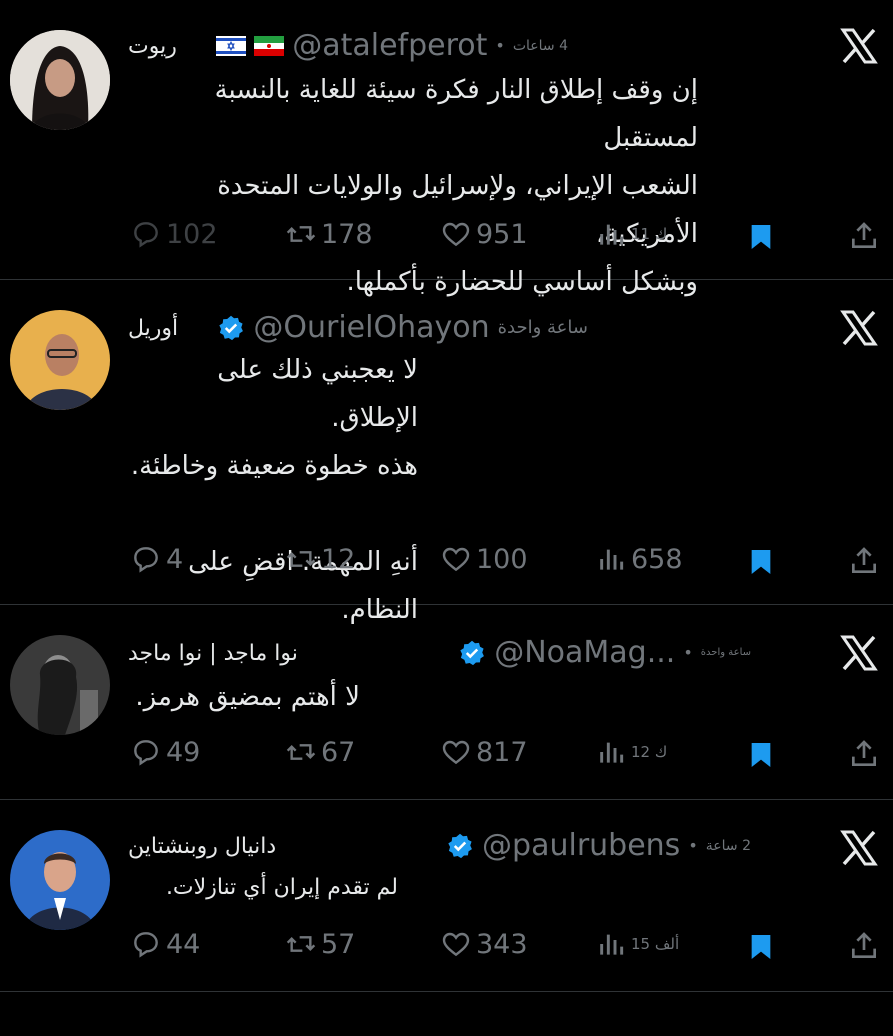 This screenshot has width=893, height=1036. Describe the element at coordinates (502, 752) in the screenshot. I see `like-count: 817` at that location.